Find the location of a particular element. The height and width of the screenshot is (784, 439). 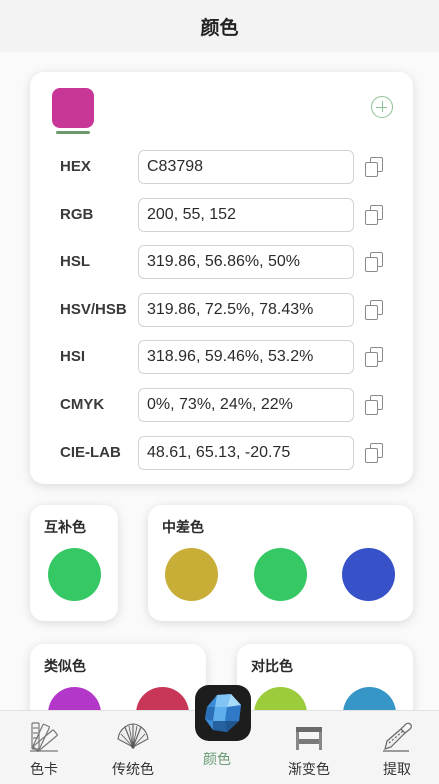

fan-icon is located at coordinates (133, 736).